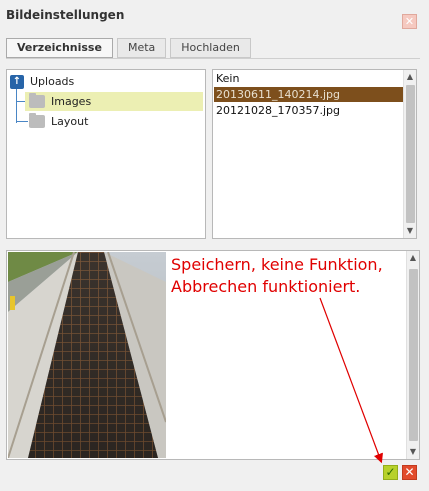  What do you see at coordinates (17, 81) in the screenshot?
I see `upload-arrow-icon: ↑` at bounding box center [17, 81].